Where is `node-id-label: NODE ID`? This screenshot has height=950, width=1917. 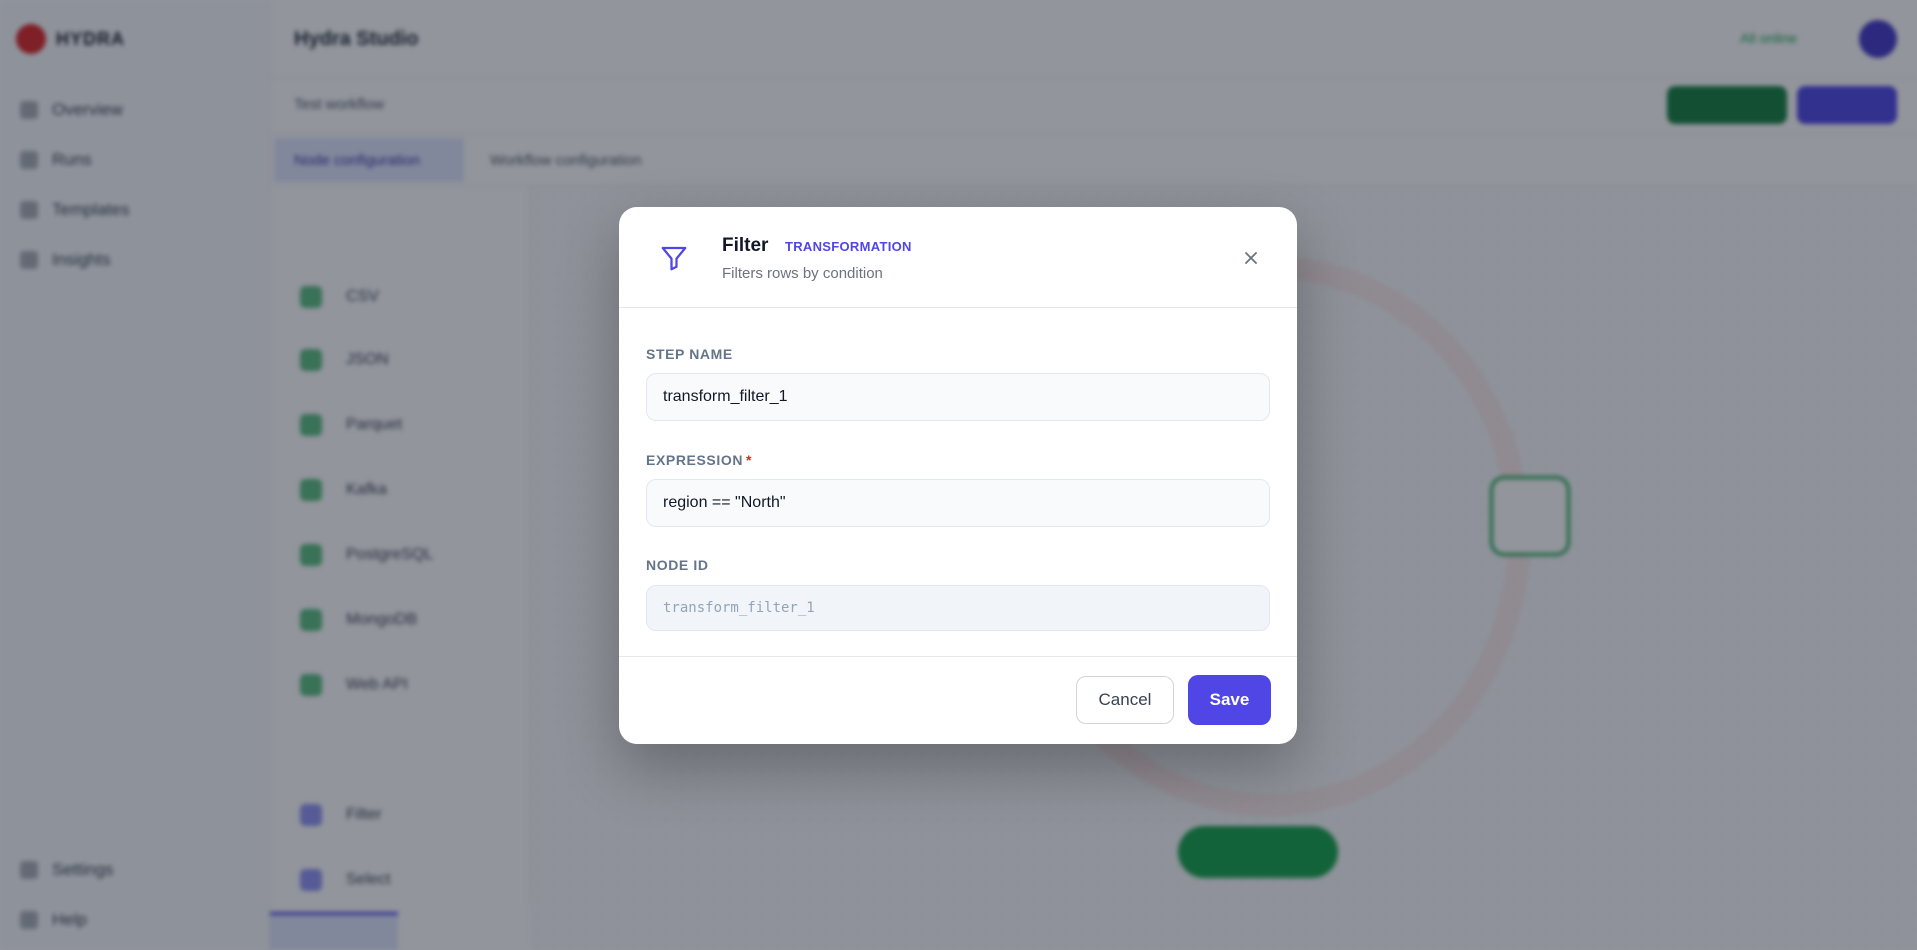
node-id-label: NODE ID is located at coordinates (677, 565).